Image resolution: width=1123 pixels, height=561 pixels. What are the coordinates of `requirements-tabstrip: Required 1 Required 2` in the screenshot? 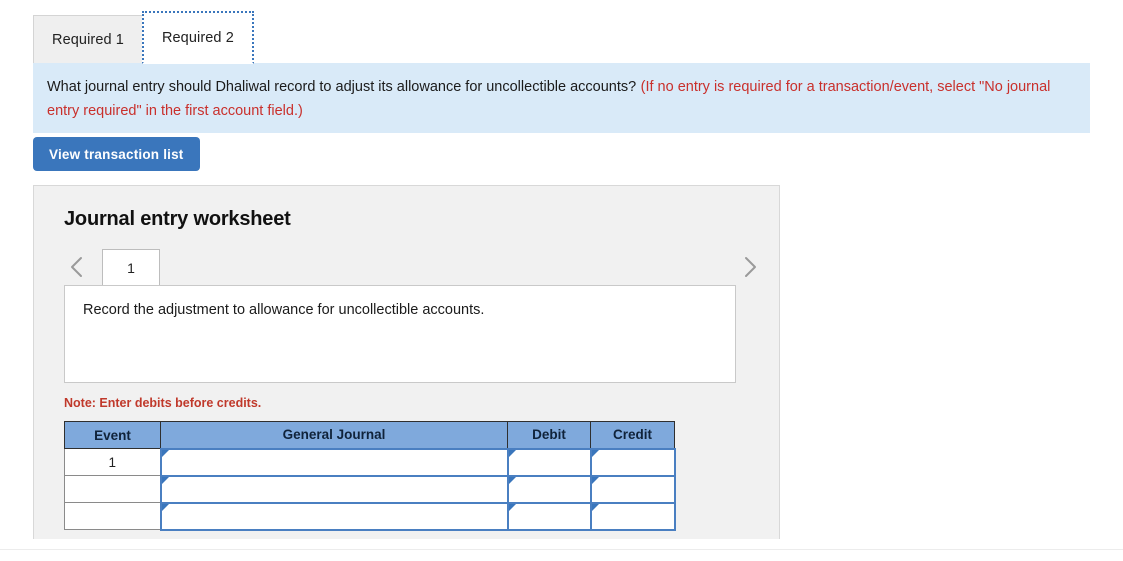 It's located at (561, 32).